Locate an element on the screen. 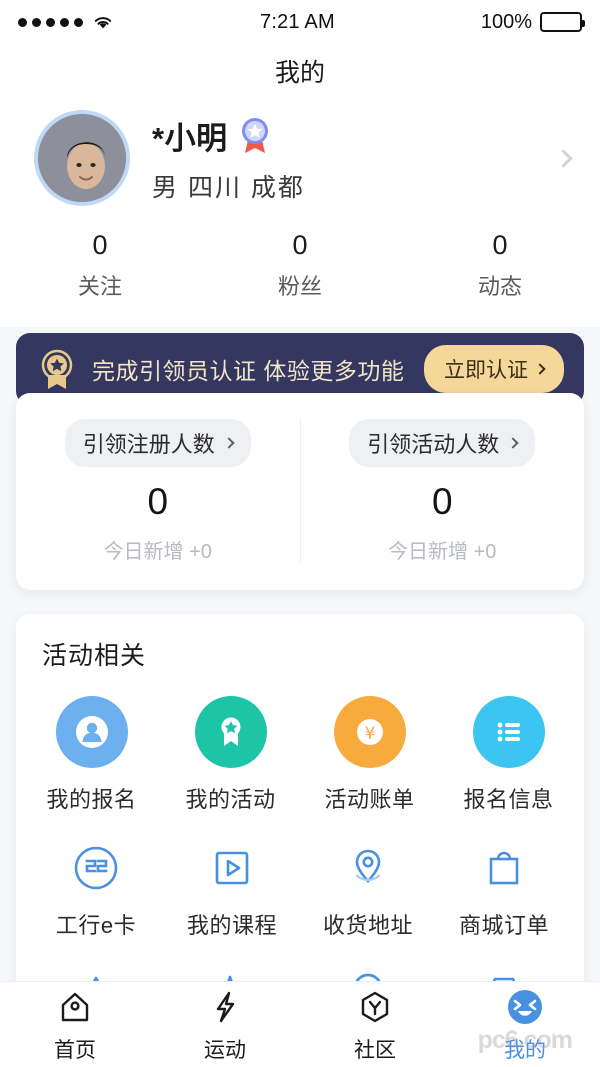 This screenshot has height=1067, width=600. lead-stat-registrations: 引领注册人数 0 今日新增 +0 is located at coordinates (158, 491).